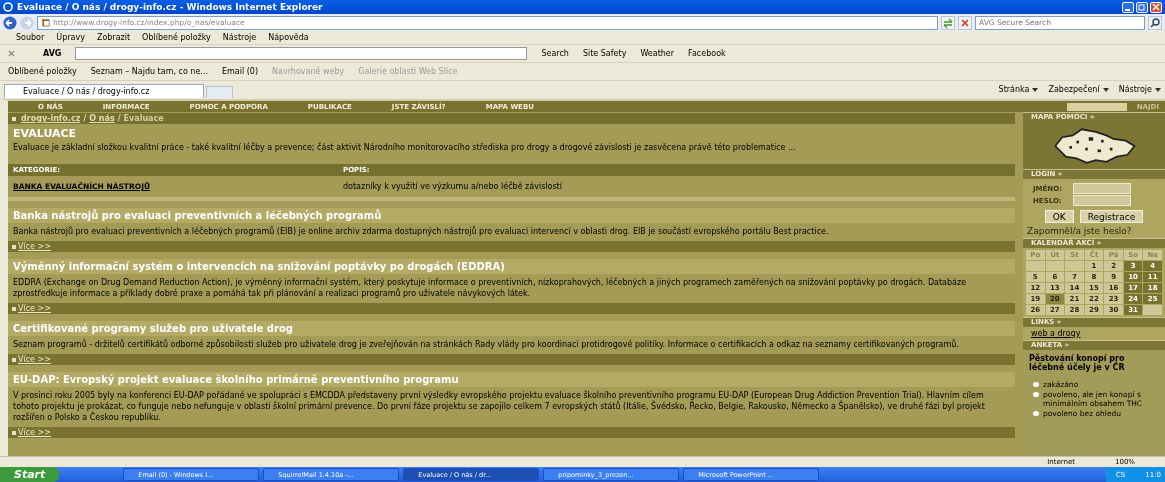 This screenshot has height=482, width=1165. I want to click on start-button: Start, so click(30, 474).